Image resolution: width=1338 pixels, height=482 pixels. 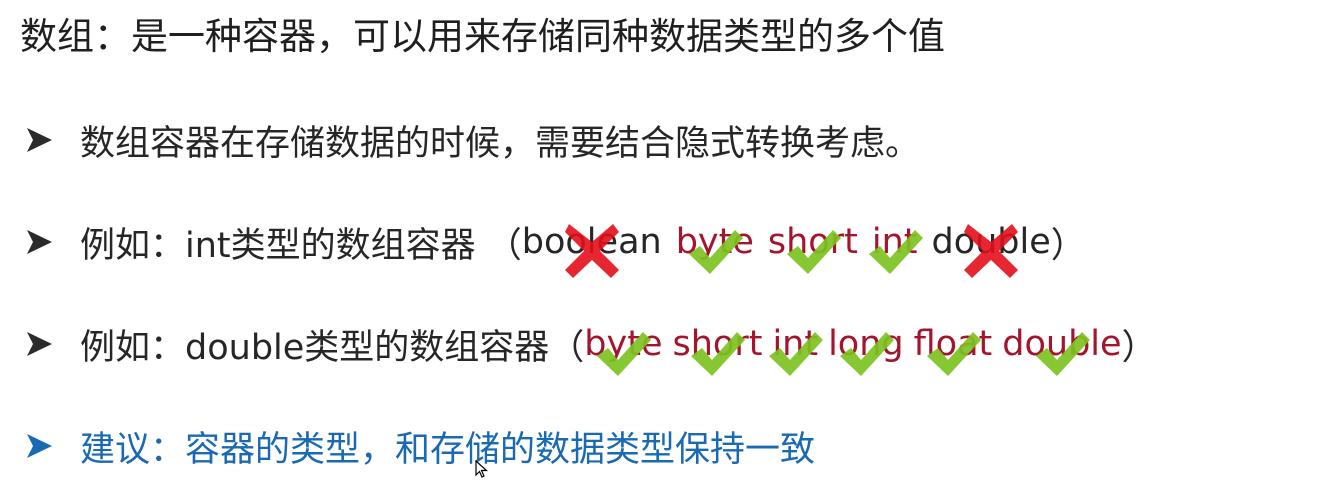 I want to click on bullet-text: 建议：容器的类型，和存储的数据类型保持一致, so click(x=448, y=449).